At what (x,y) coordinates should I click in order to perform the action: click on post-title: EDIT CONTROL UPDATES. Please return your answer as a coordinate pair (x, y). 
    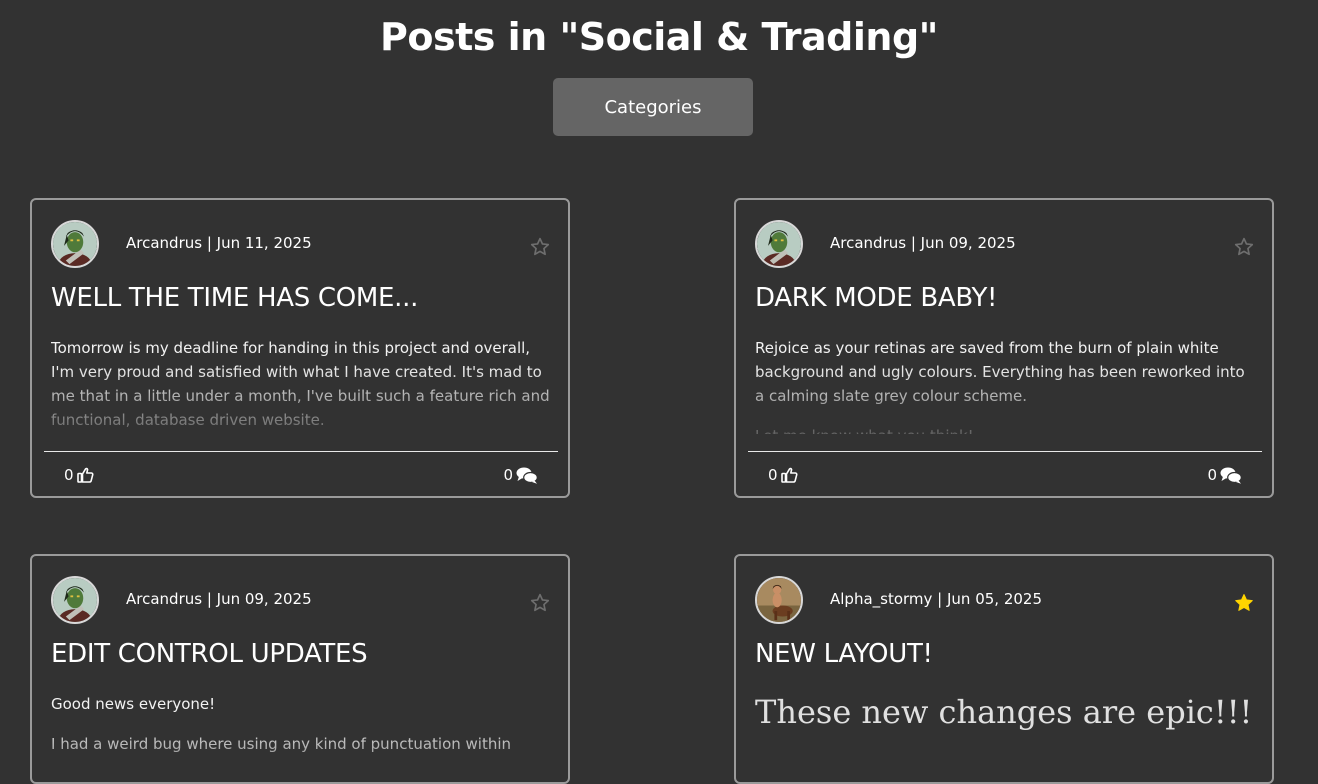
    Looking at the image, I should click on (209, 654).